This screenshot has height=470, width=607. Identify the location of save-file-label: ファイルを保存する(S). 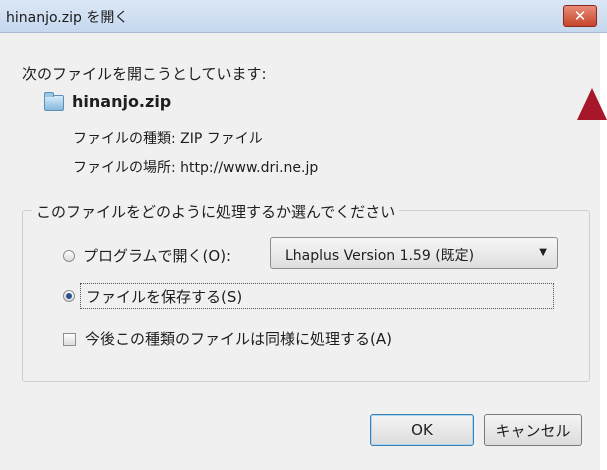
(164, 296).